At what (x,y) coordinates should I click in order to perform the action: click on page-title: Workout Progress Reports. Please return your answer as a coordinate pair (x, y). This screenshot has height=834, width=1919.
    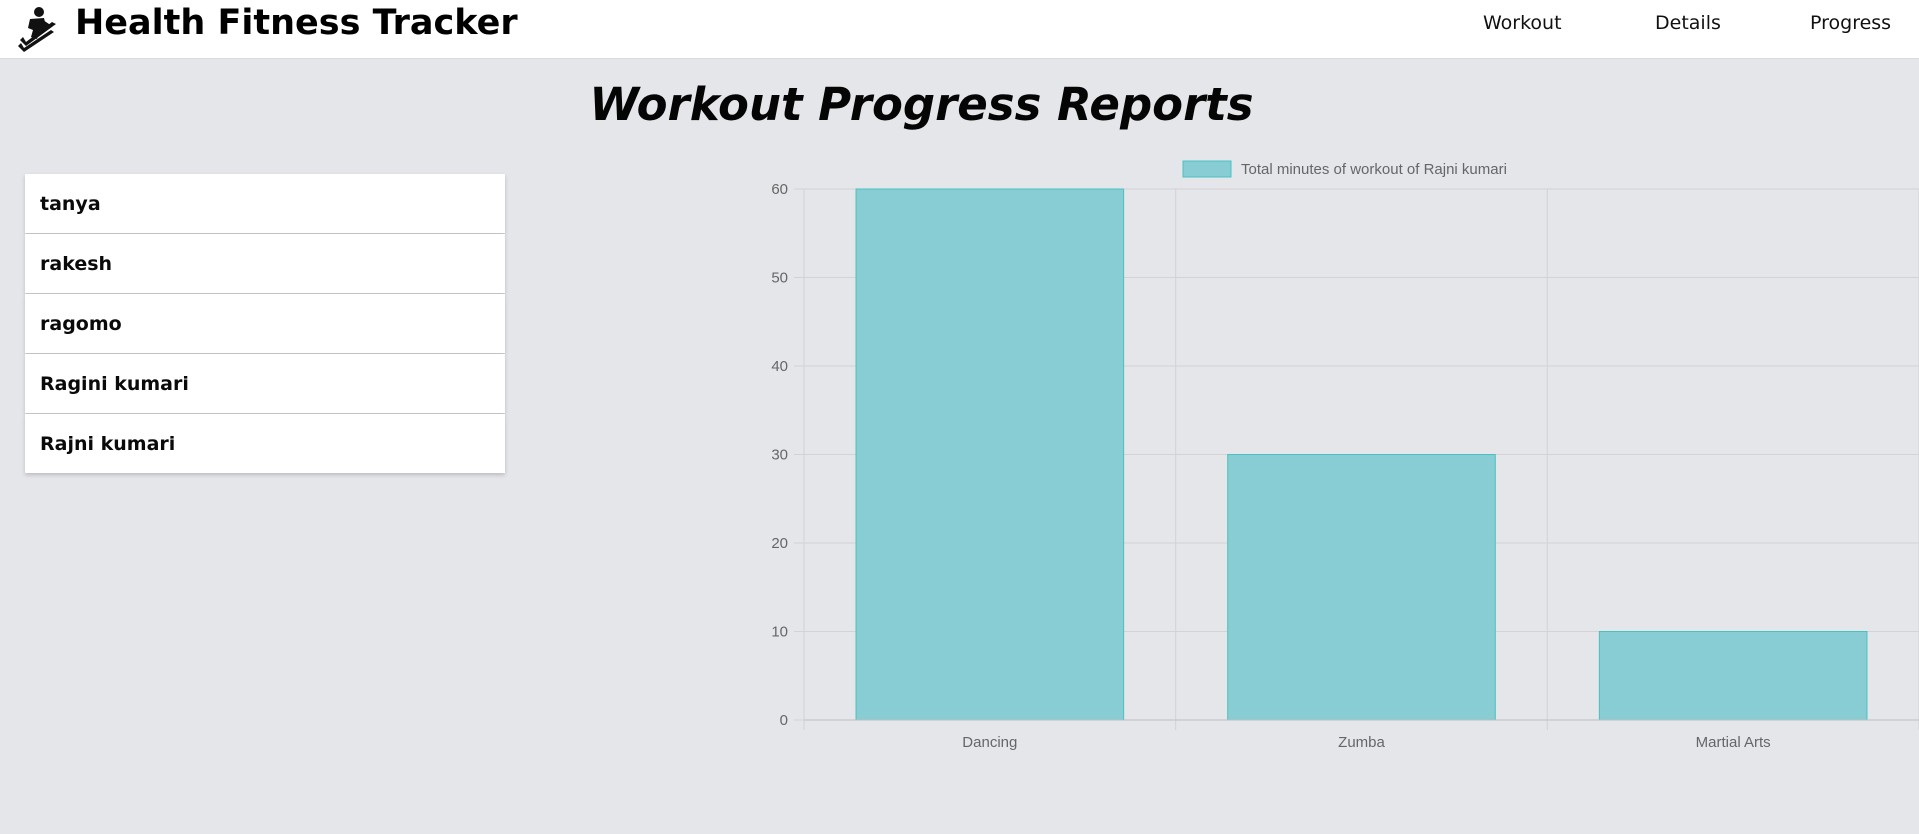
    Looking at the image, I should click on (959, 104).